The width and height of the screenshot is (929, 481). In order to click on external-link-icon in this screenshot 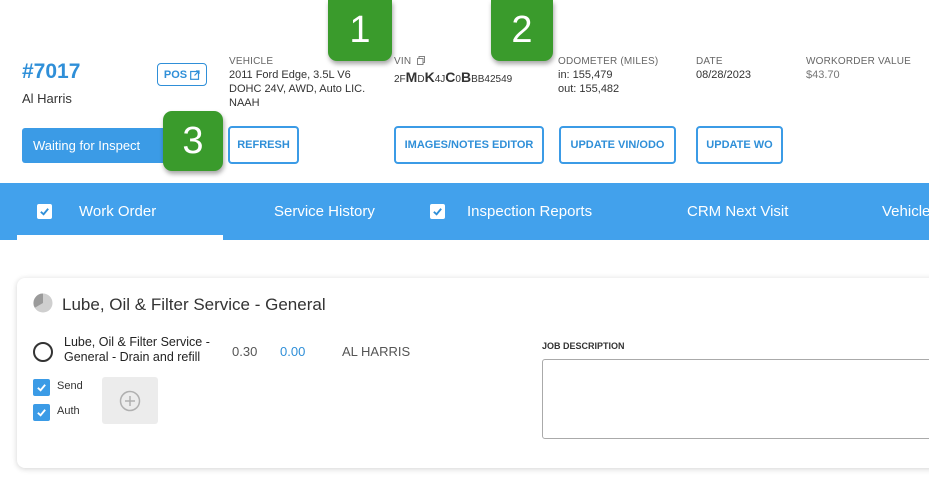, I will do `click(195, 74)`.